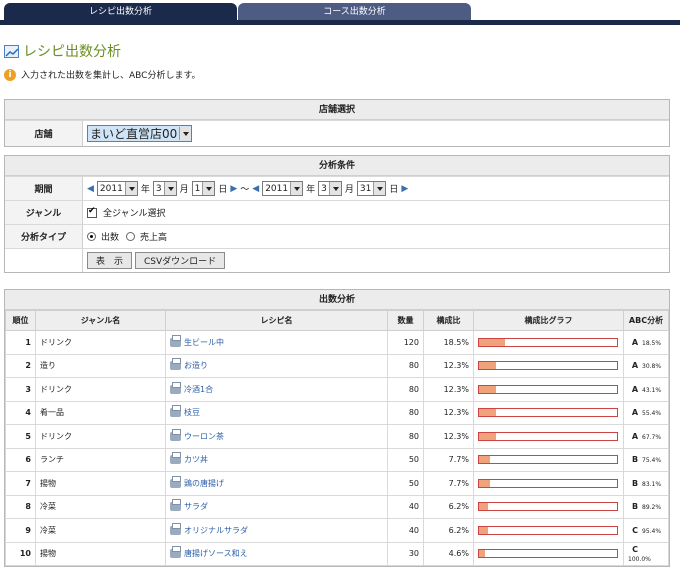 The height and width of the screenshot is (577, 680). Describe the element at coordinates (20, 320) in the screenshot. I see `col-rank: 順位` at that location.